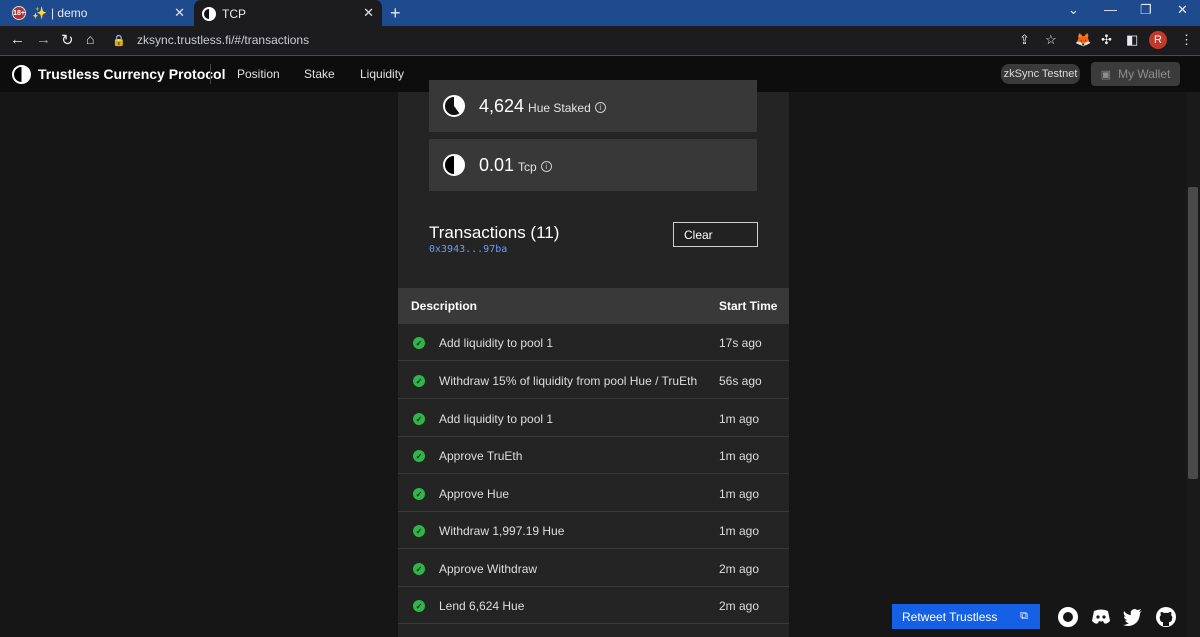  Describe the element at coordinates (223, 40) in the screenshot. I see `url-text: zksync.trustless.fi/#/transactions` at that location.